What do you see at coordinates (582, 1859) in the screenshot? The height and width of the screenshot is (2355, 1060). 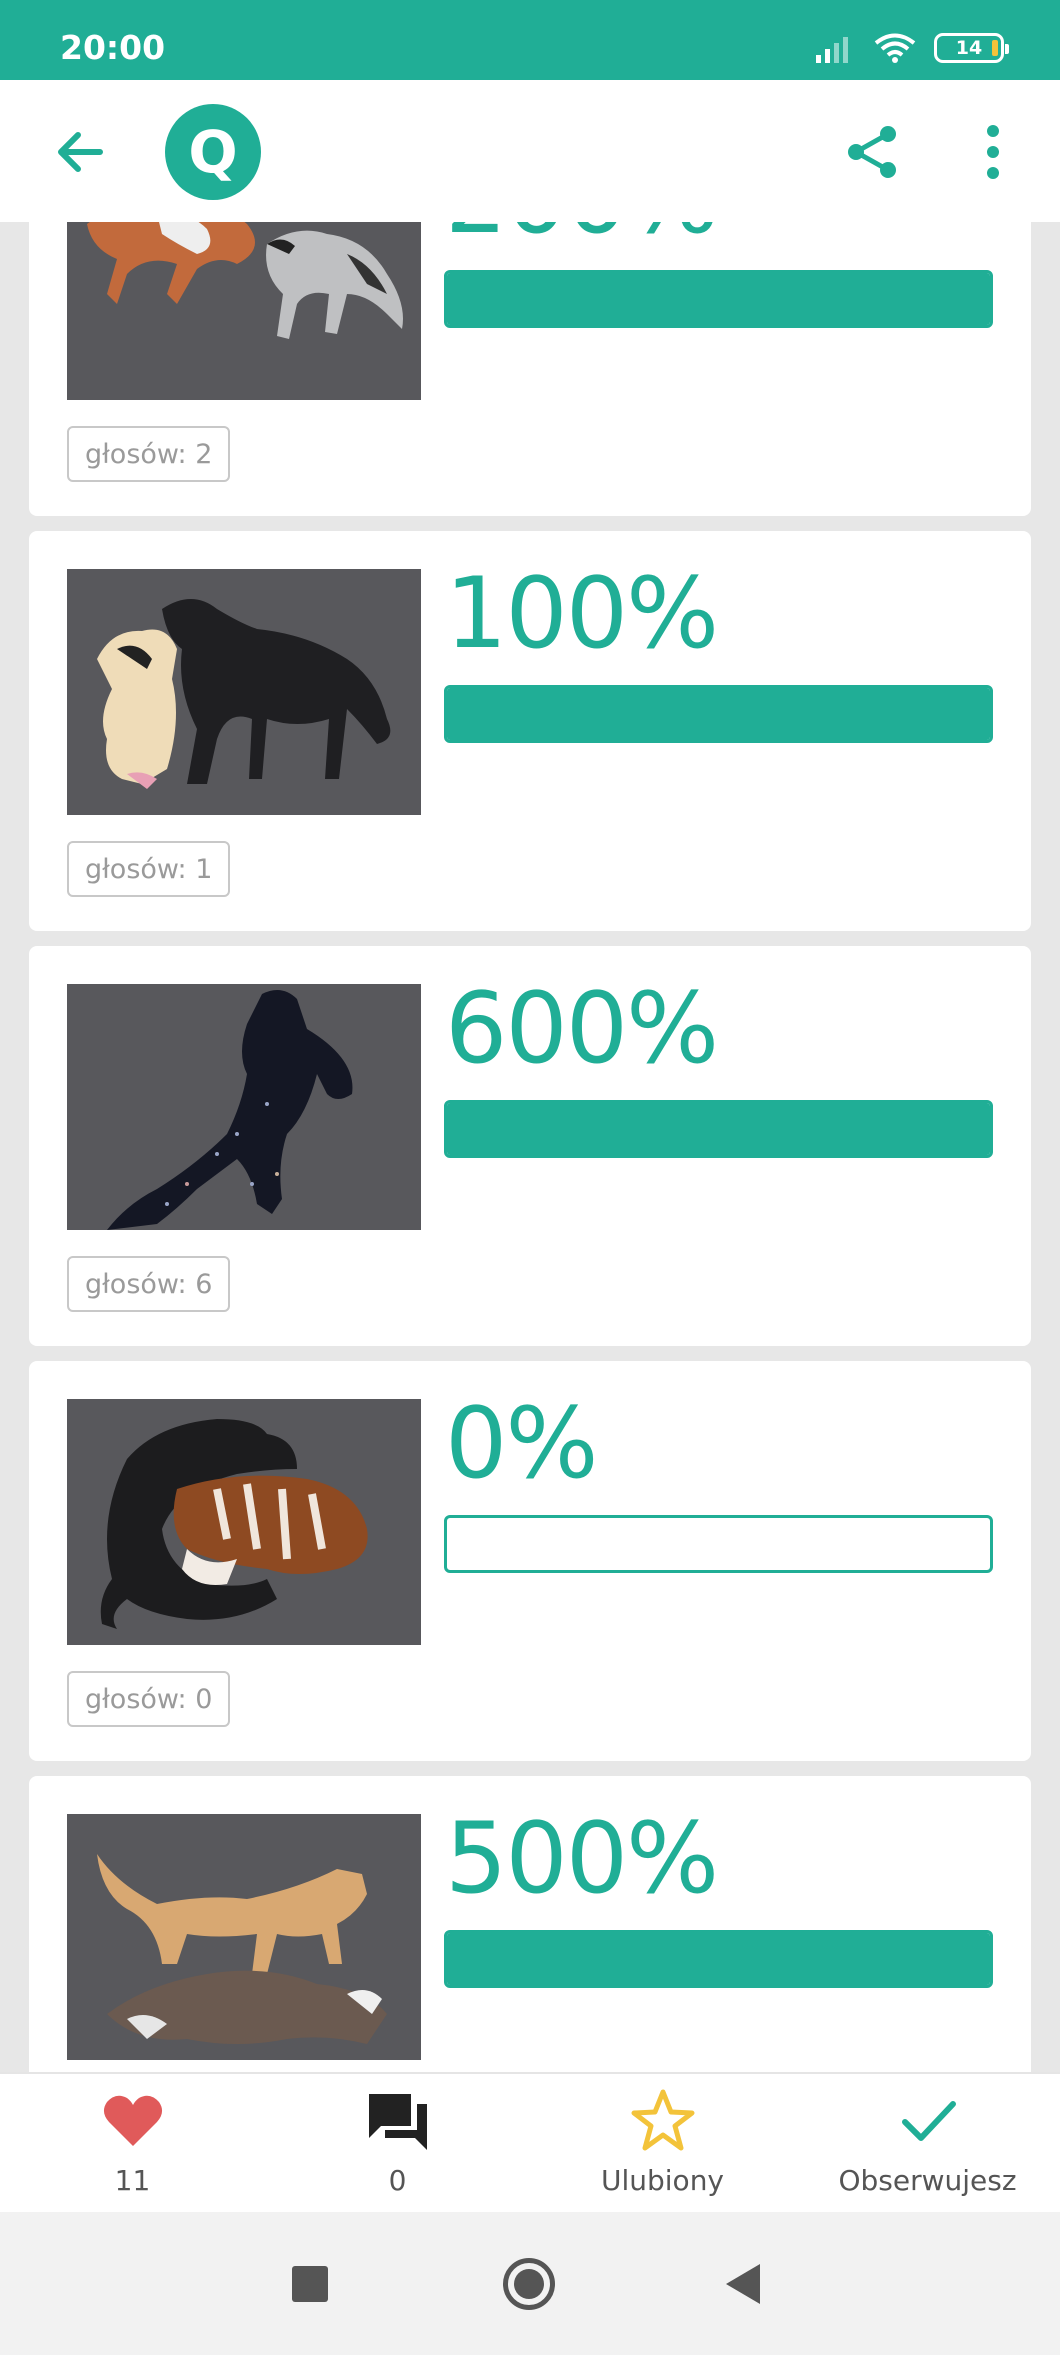 I see `result-percent: 500%` at bounding box center [582, 1859].